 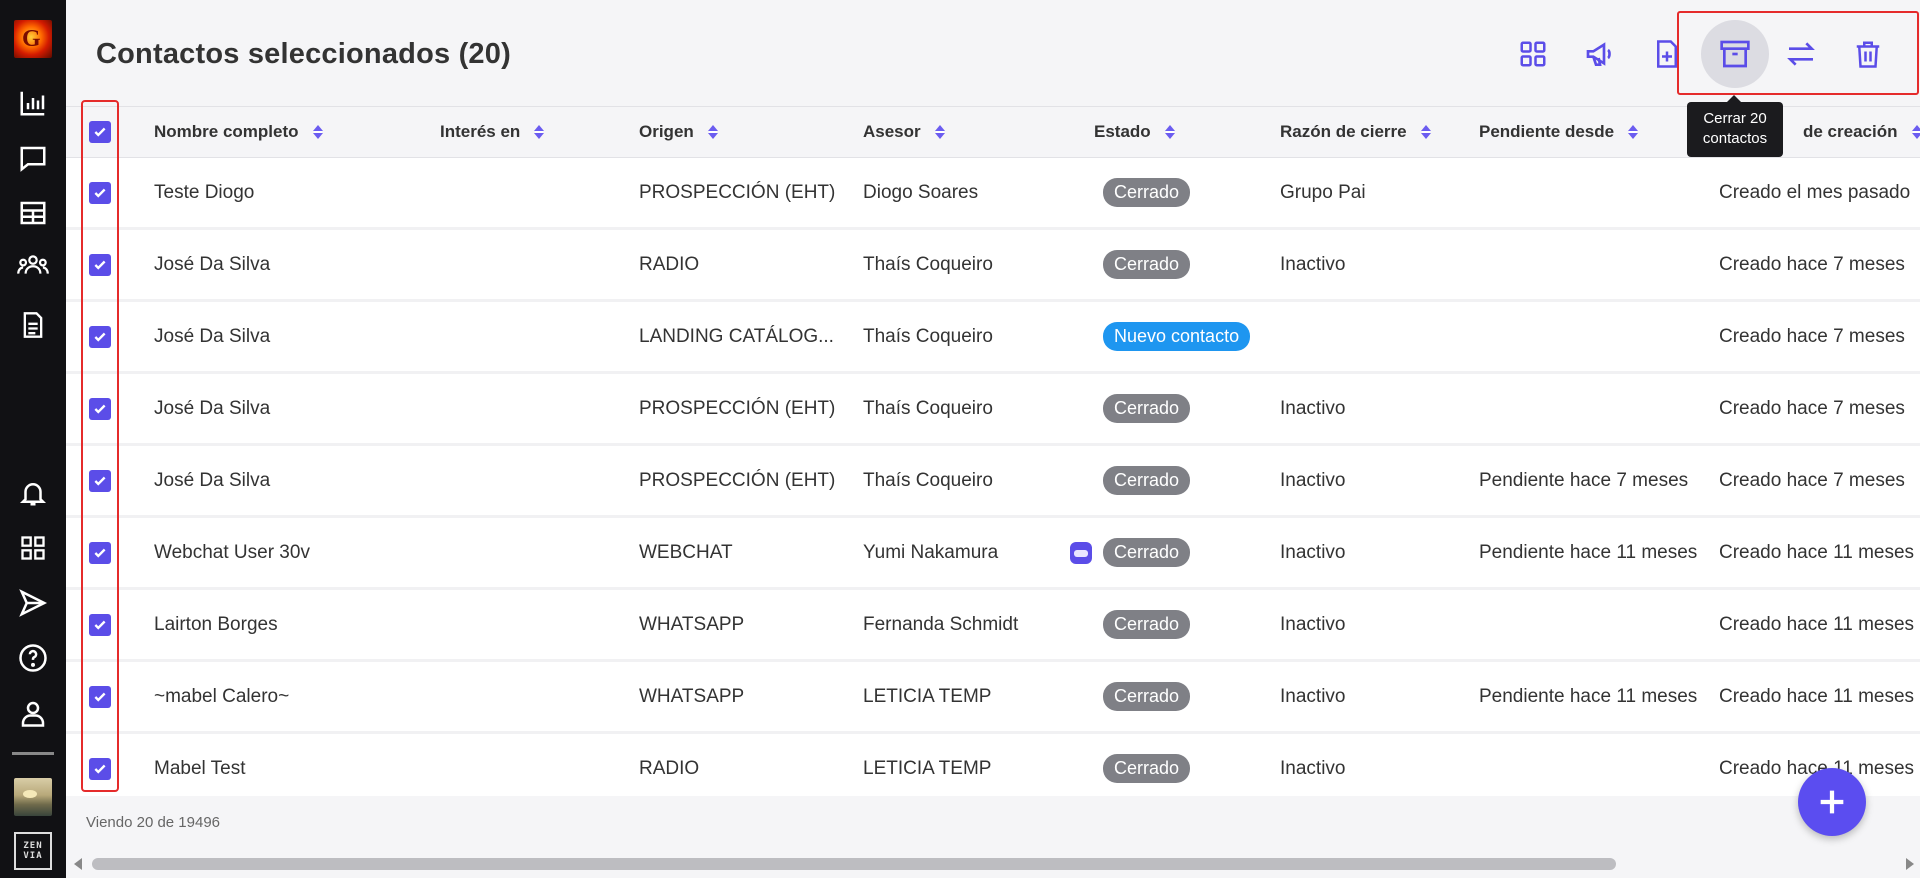 What do you see at coordinates (1817, 624) in the screenshot?
I see `cell-created: Creado hace 11 meses` at bounding box center [1817, 624].